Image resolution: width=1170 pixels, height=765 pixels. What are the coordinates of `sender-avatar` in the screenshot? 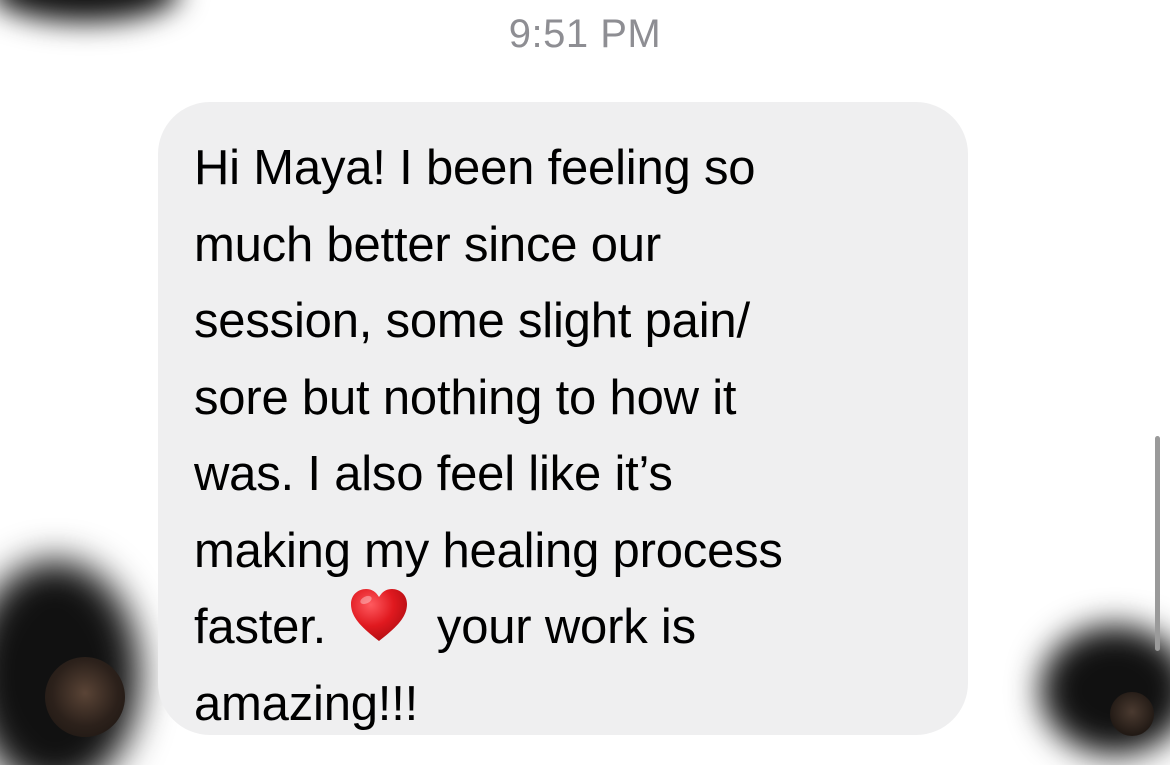 It's located at (85, 697).